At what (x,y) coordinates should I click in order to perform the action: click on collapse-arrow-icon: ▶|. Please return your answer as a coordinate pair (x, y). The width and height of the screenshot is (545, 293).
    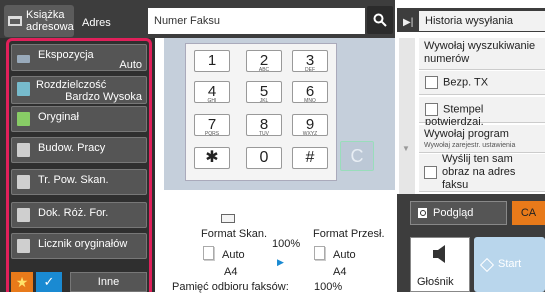
    Looking at the image, I should click on (408, 22).